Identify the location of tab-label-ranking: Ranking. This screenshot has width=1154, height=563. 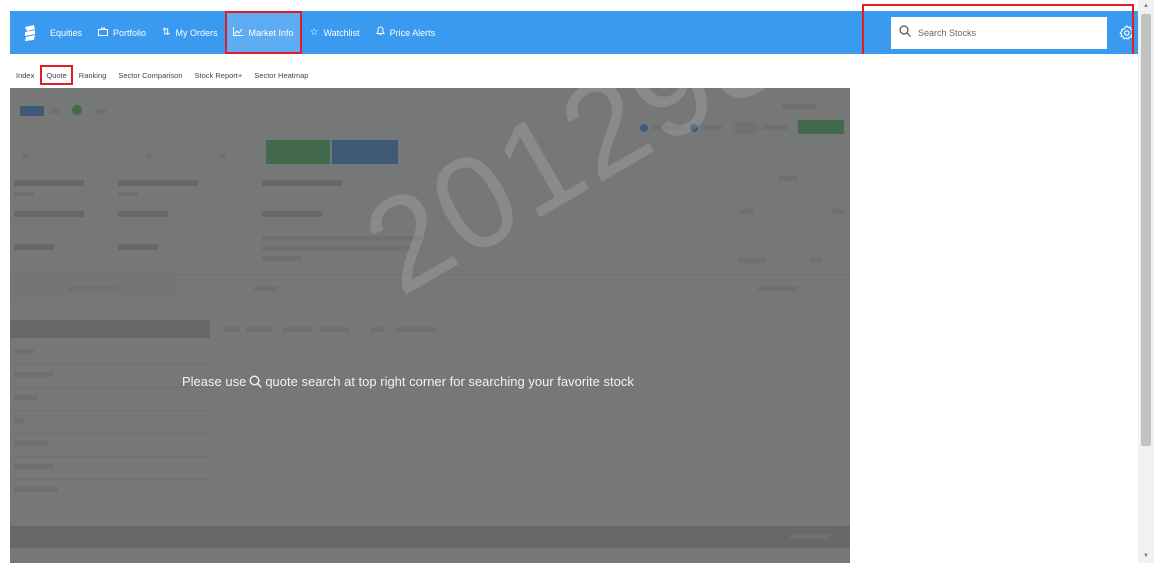
(92, 75).